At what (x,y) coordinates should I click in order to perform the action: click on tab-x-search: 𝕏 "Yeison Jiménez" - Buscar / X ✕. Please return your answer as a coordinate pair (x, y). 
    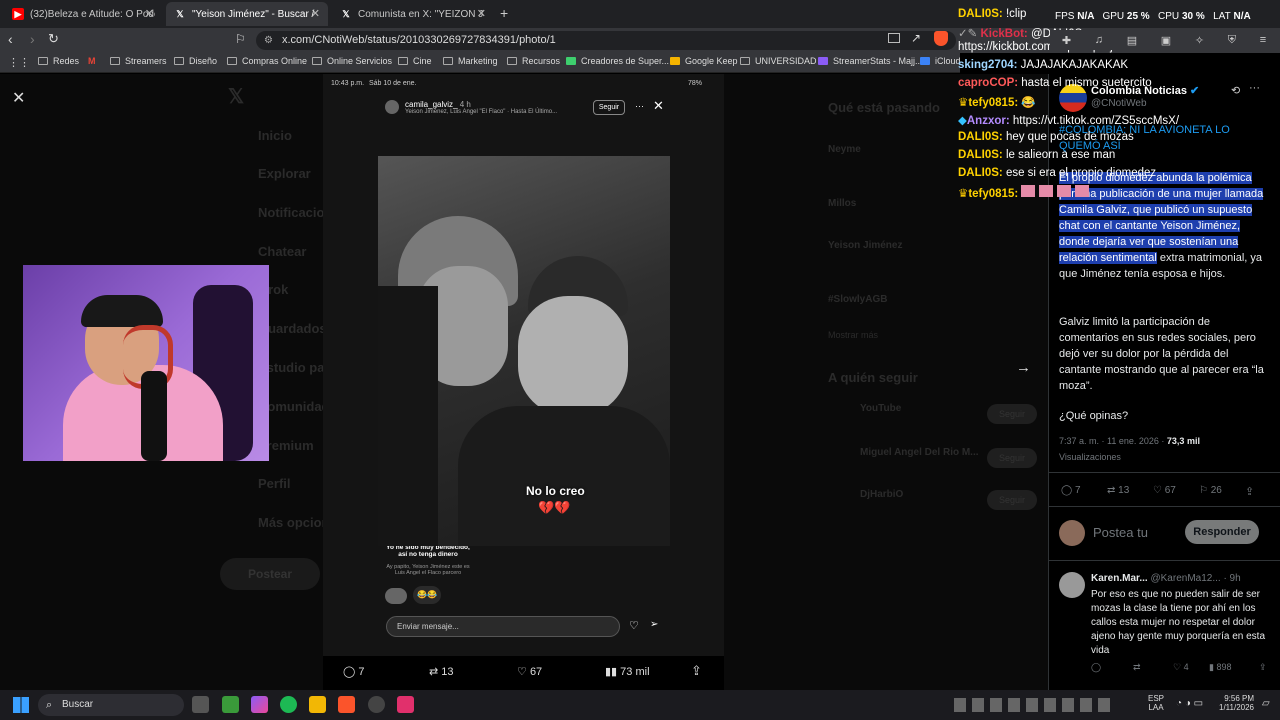
    Looking at the image, I should click on (247, 14).